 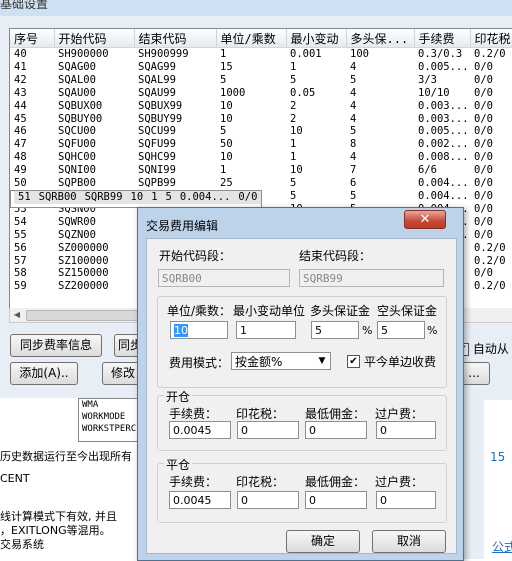 What do you see at coordinates (15, 478) in the screenshot?
I see `help-text-line: CENT` at bounding box center [15, 478].